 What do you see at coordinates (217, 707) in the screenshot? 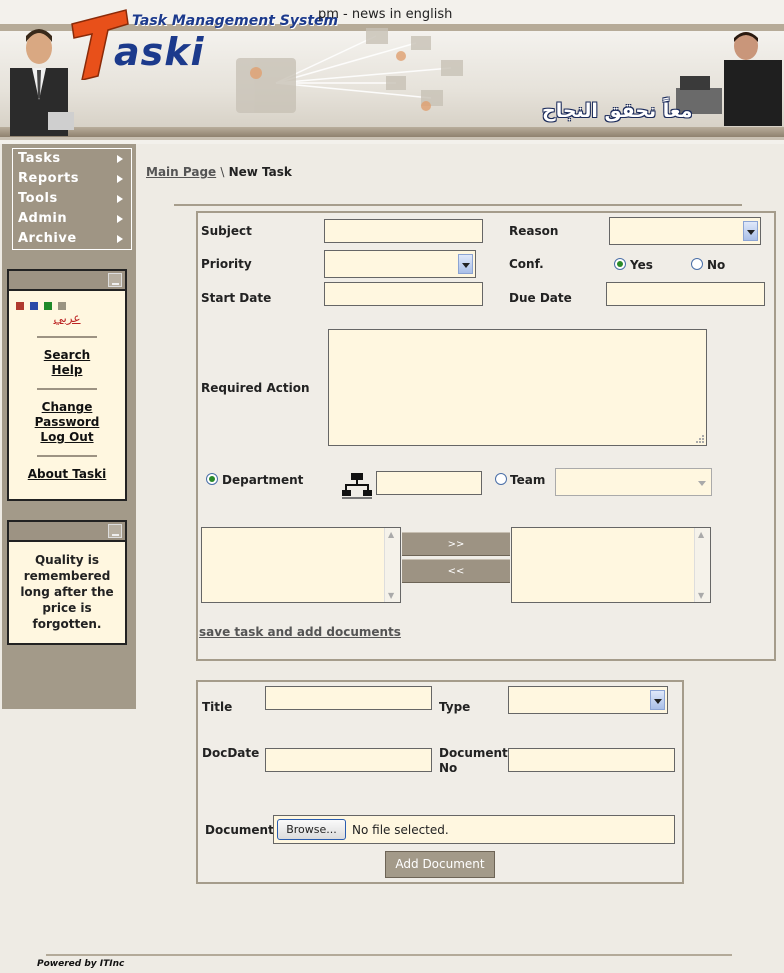
I see `title-label: Title` at bounding box center [217, 707].